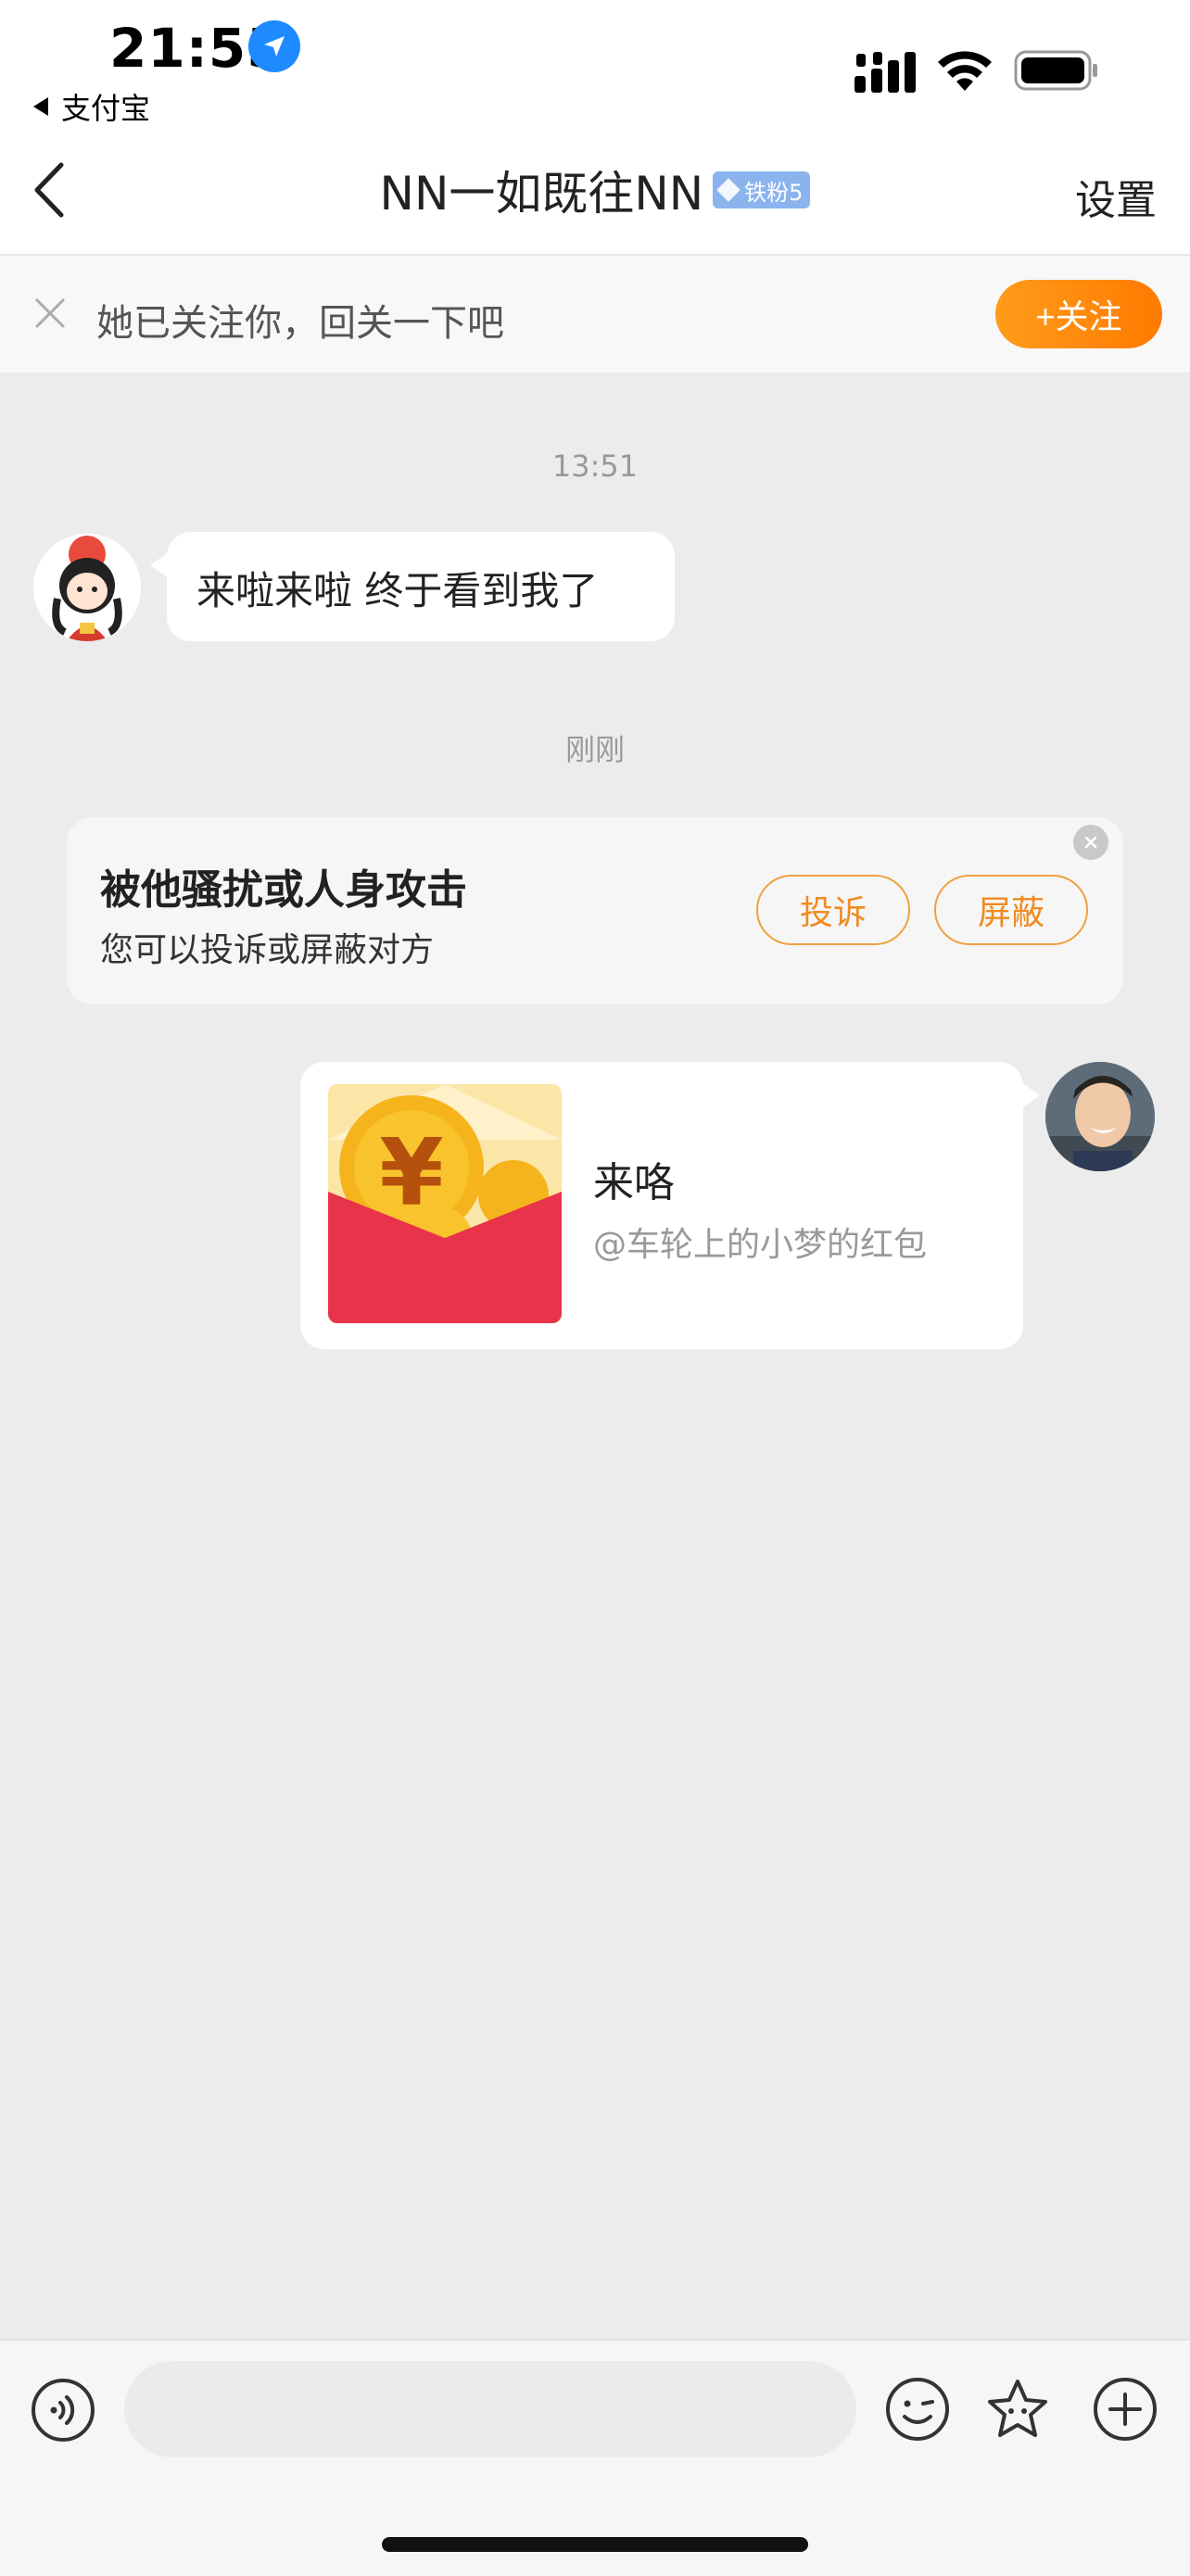  Describe the element at coordinates (1100, 1117) in the screenshot. I see `my-avatar` at that location.